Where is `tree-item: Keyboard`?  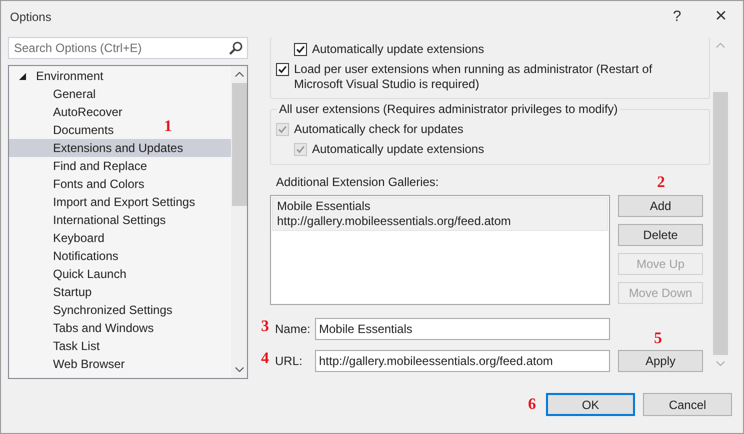 tree-item: Keyboard is located at coordinates (56, 238).